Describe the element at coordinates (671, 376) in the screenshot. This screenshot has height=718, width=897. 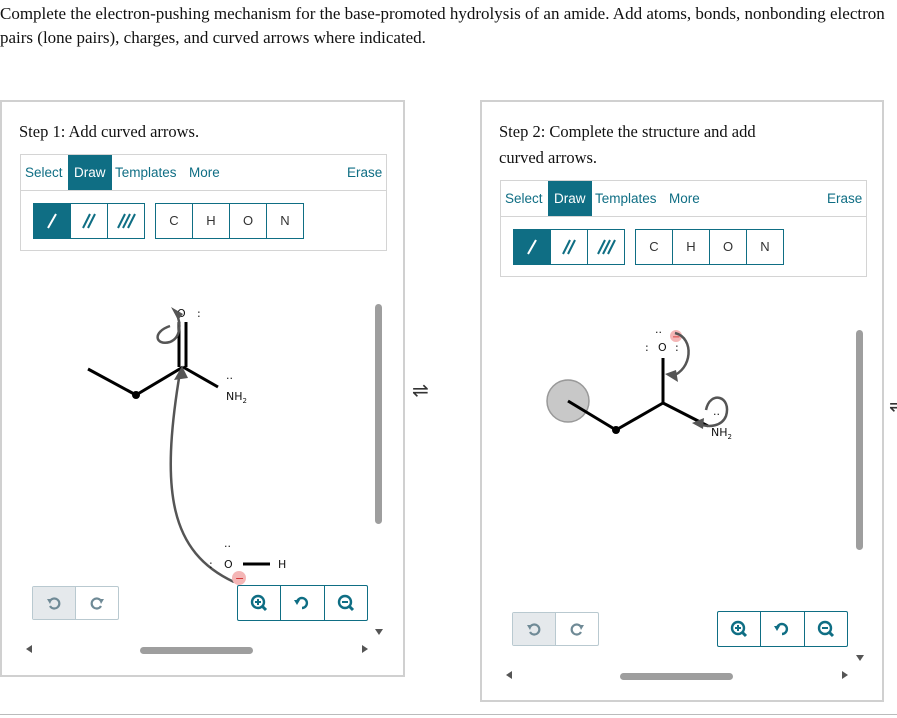
I see `arrowhead` at that location.